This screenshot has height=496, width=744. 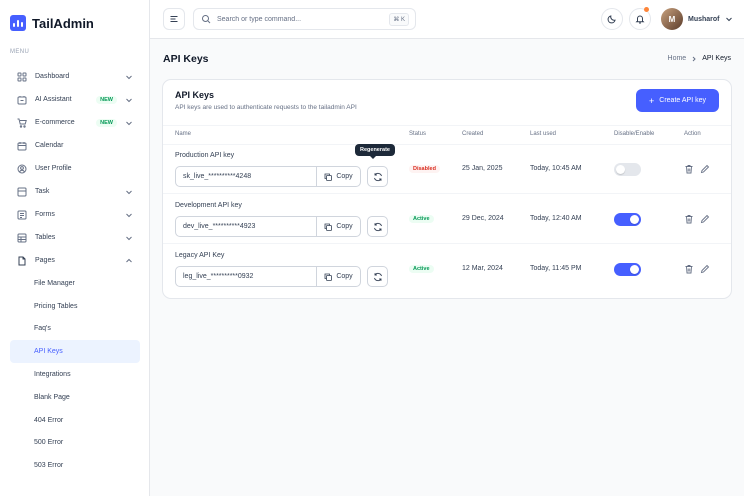 What do you see at coordinates (694, 58) in the screenshot?
I see `chevron-right-icon` at bounding box center [694, 58].